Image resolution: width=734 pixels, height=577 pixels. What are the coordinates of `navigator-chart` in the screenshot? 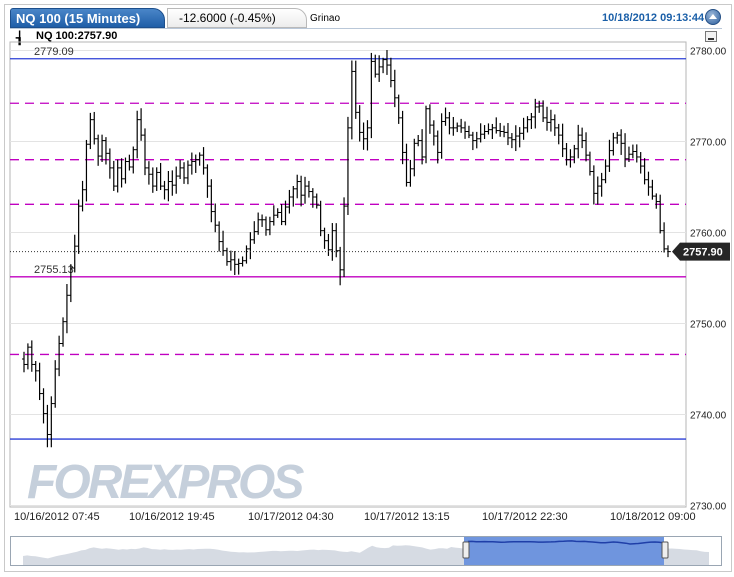 It's located at (366, 551).